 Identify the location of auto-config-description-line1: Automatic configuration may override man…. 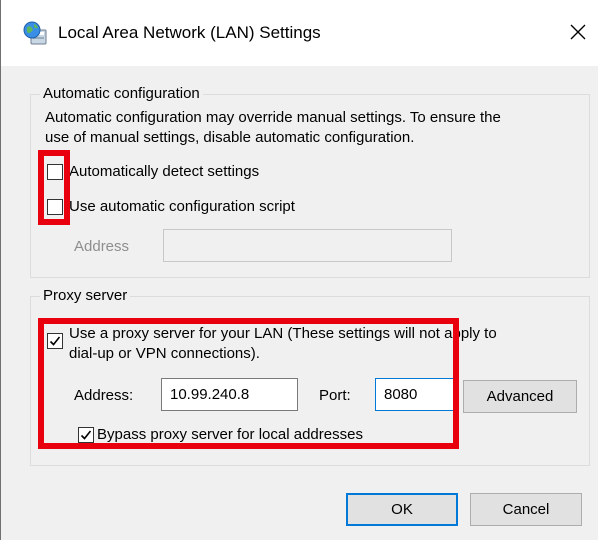
(273, 117).